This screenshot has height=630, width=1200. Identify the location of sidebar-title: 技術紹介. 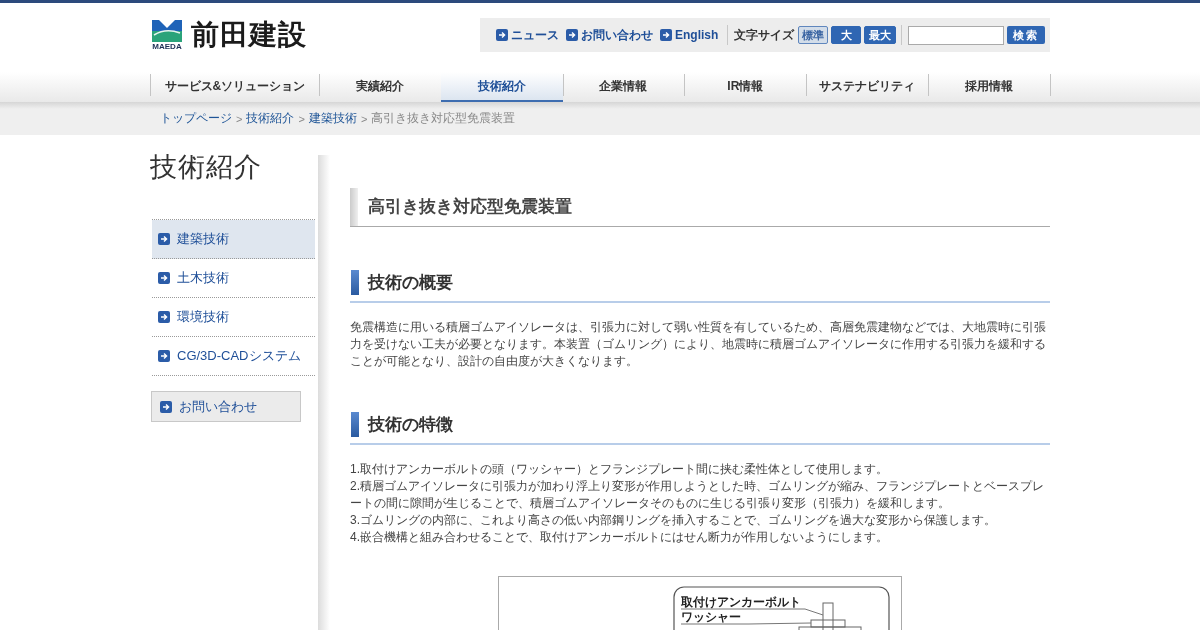
(206, 167).